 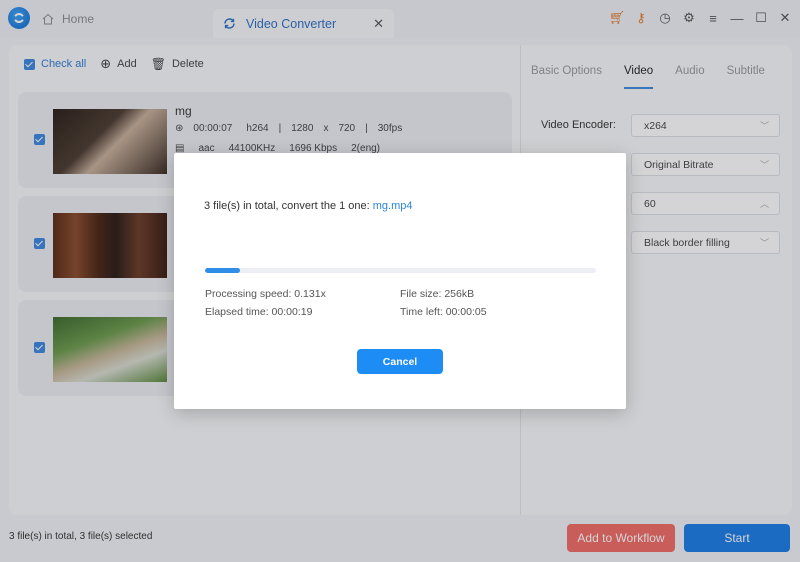 What do you see at coordinates (437, 294) in the screenshot?
I see `file-size: File size: 256kB` at bounding box center [437, 294].